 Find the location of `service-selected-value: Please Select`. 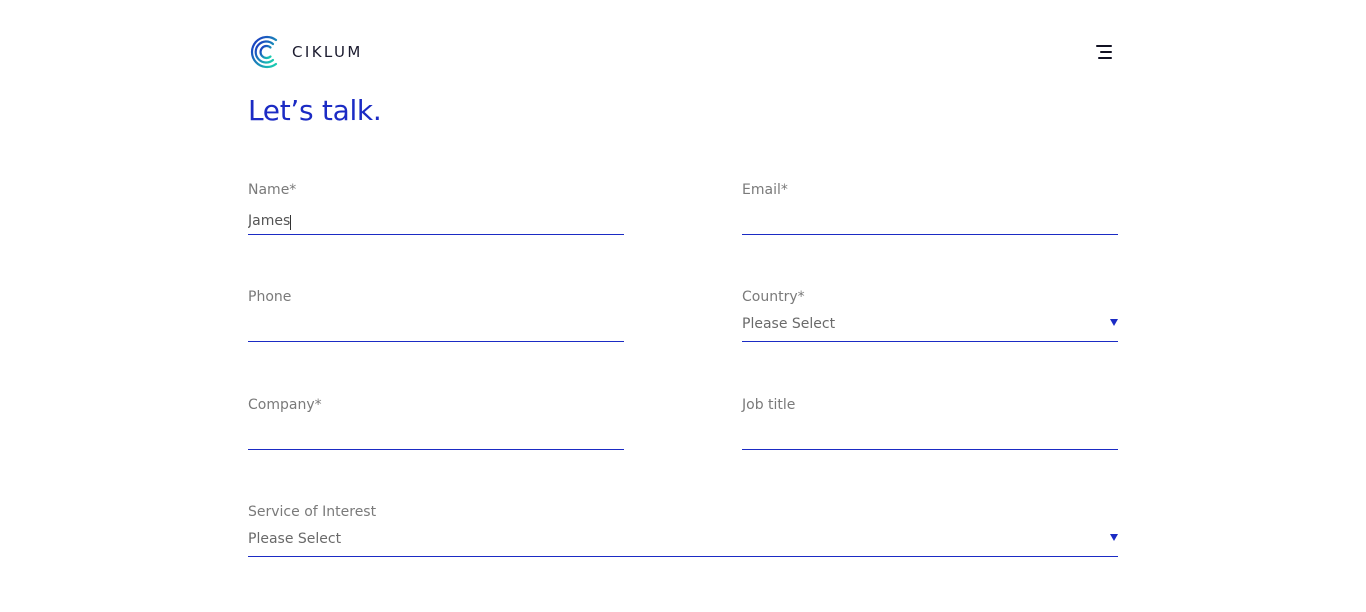

service-selected-value: Please Select is located at coordinates (294, 539).